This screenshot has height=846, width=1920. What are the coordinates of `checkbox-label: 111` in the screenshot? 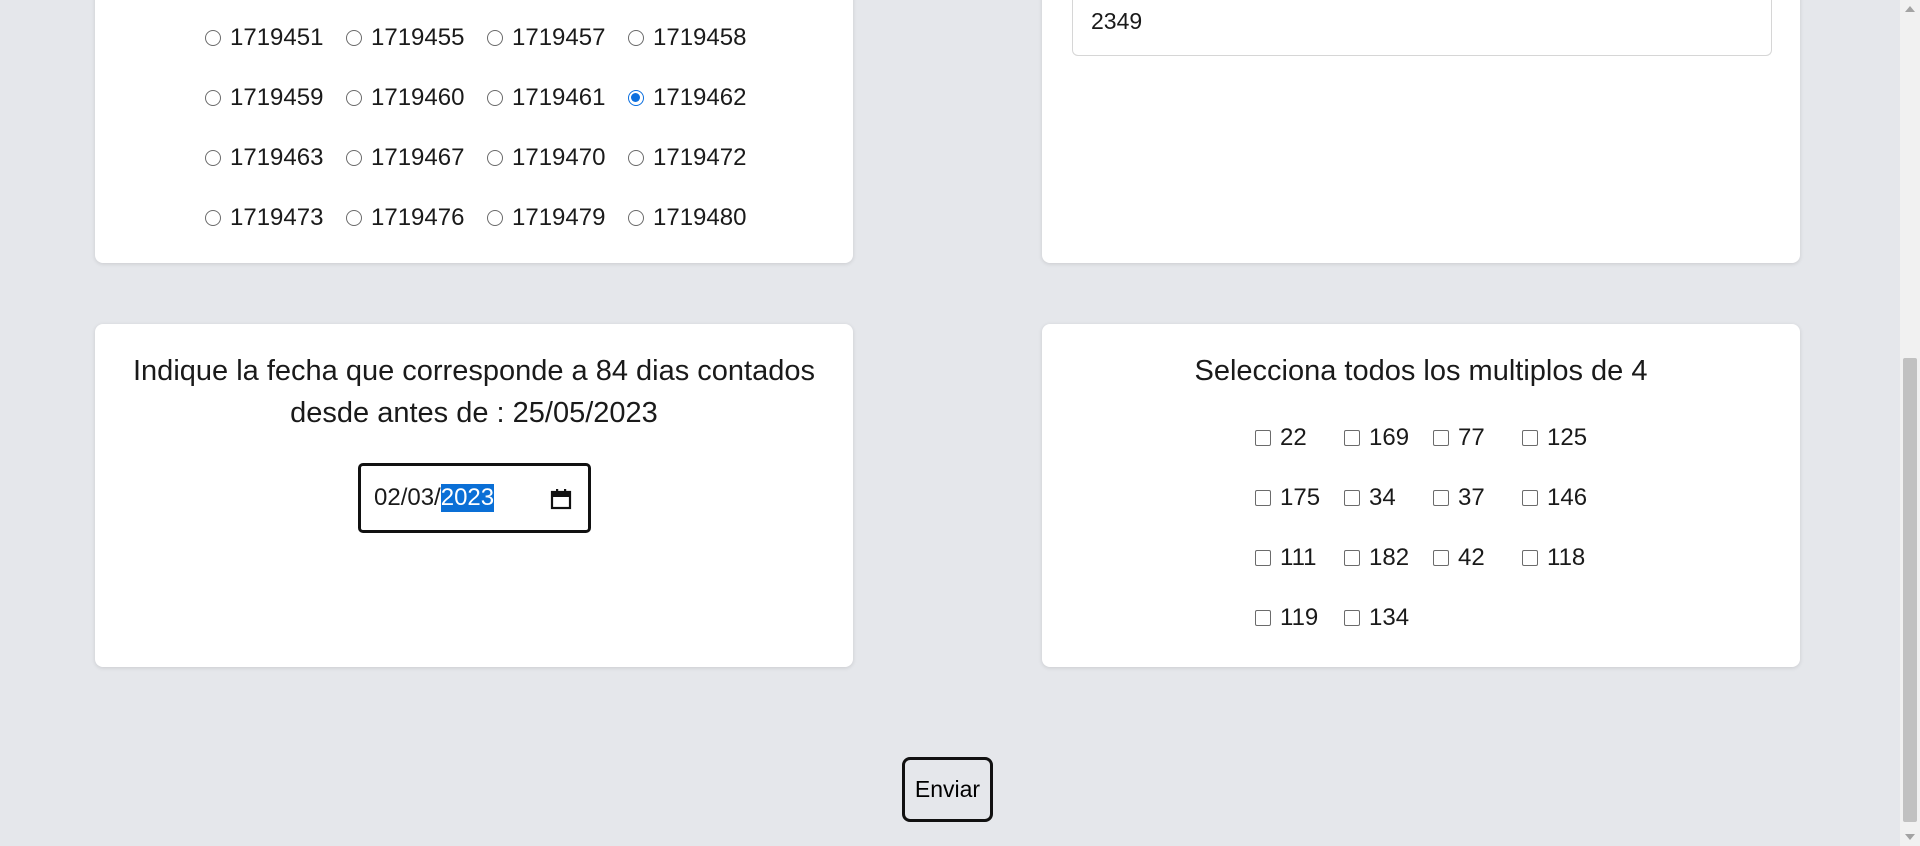 It's located at (1298, 557).